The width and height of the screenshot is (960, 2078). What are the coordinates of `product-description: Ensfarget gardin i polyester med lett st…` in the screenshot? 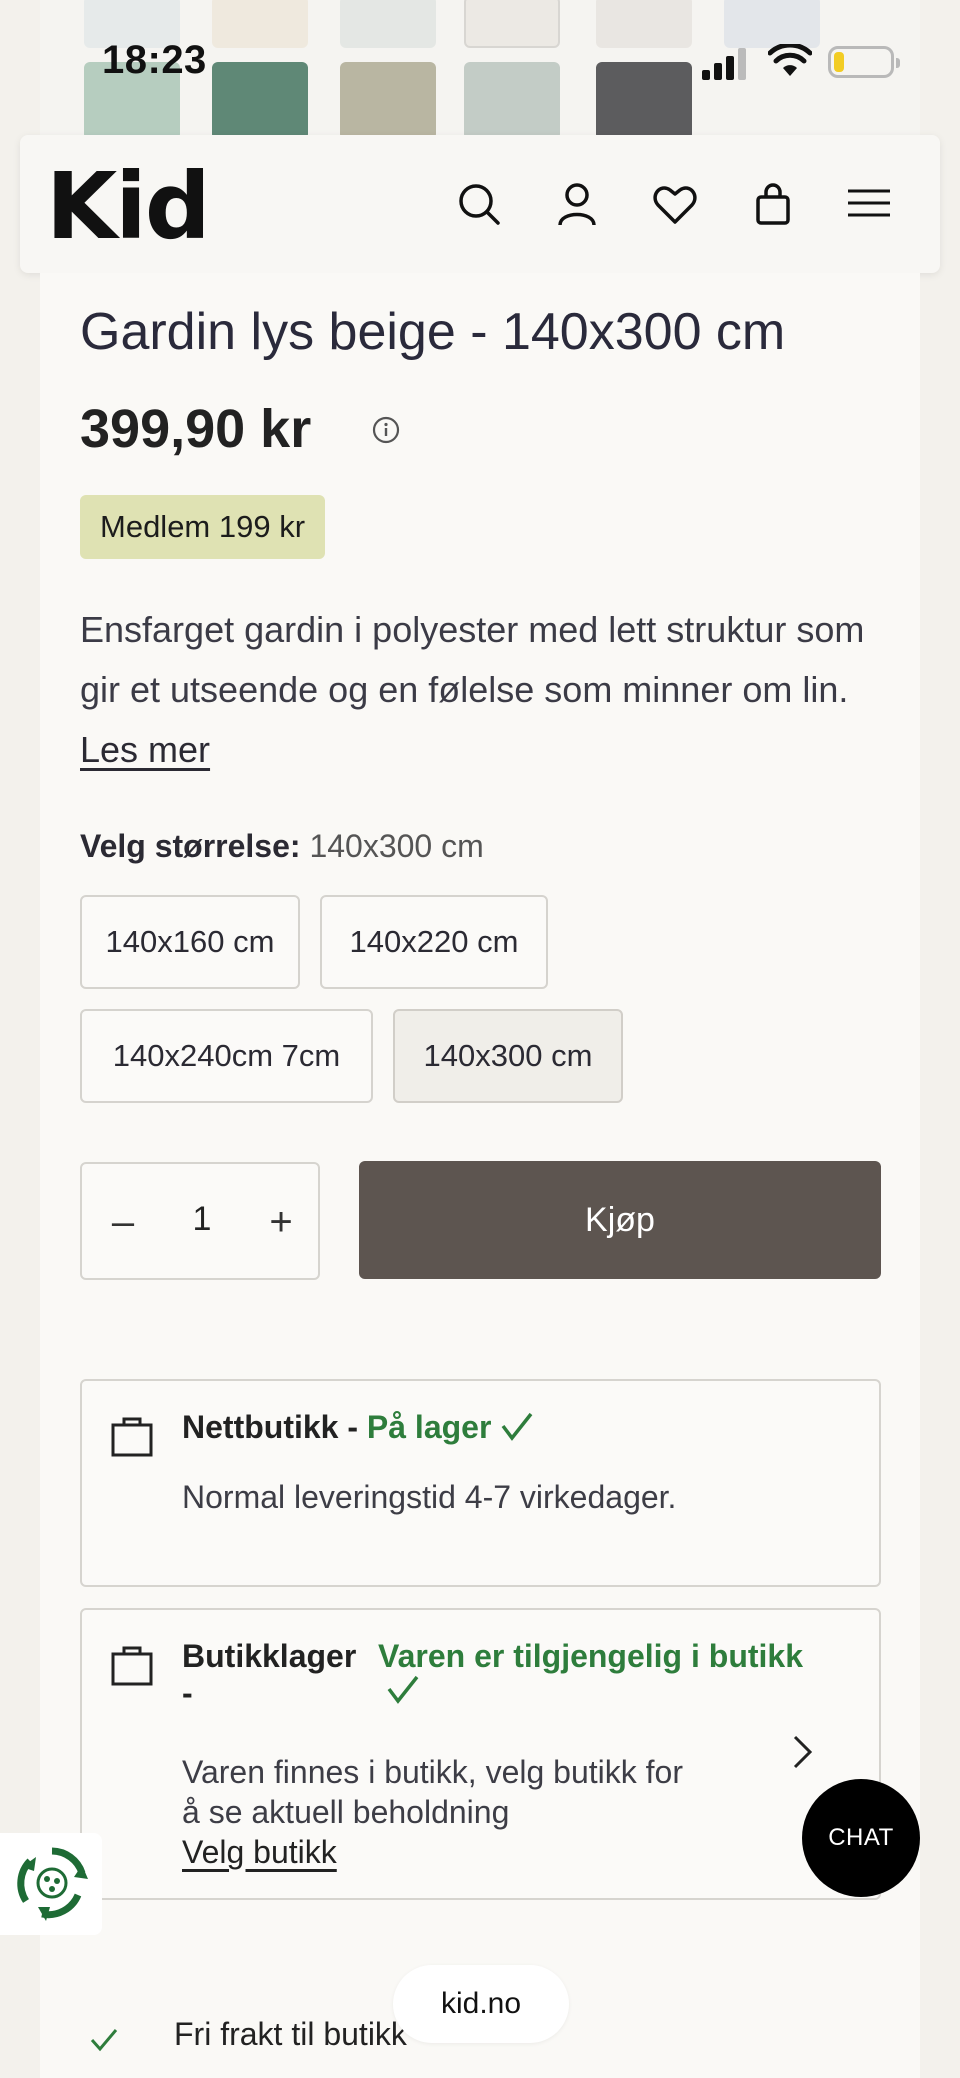 It's located at (490, 690).